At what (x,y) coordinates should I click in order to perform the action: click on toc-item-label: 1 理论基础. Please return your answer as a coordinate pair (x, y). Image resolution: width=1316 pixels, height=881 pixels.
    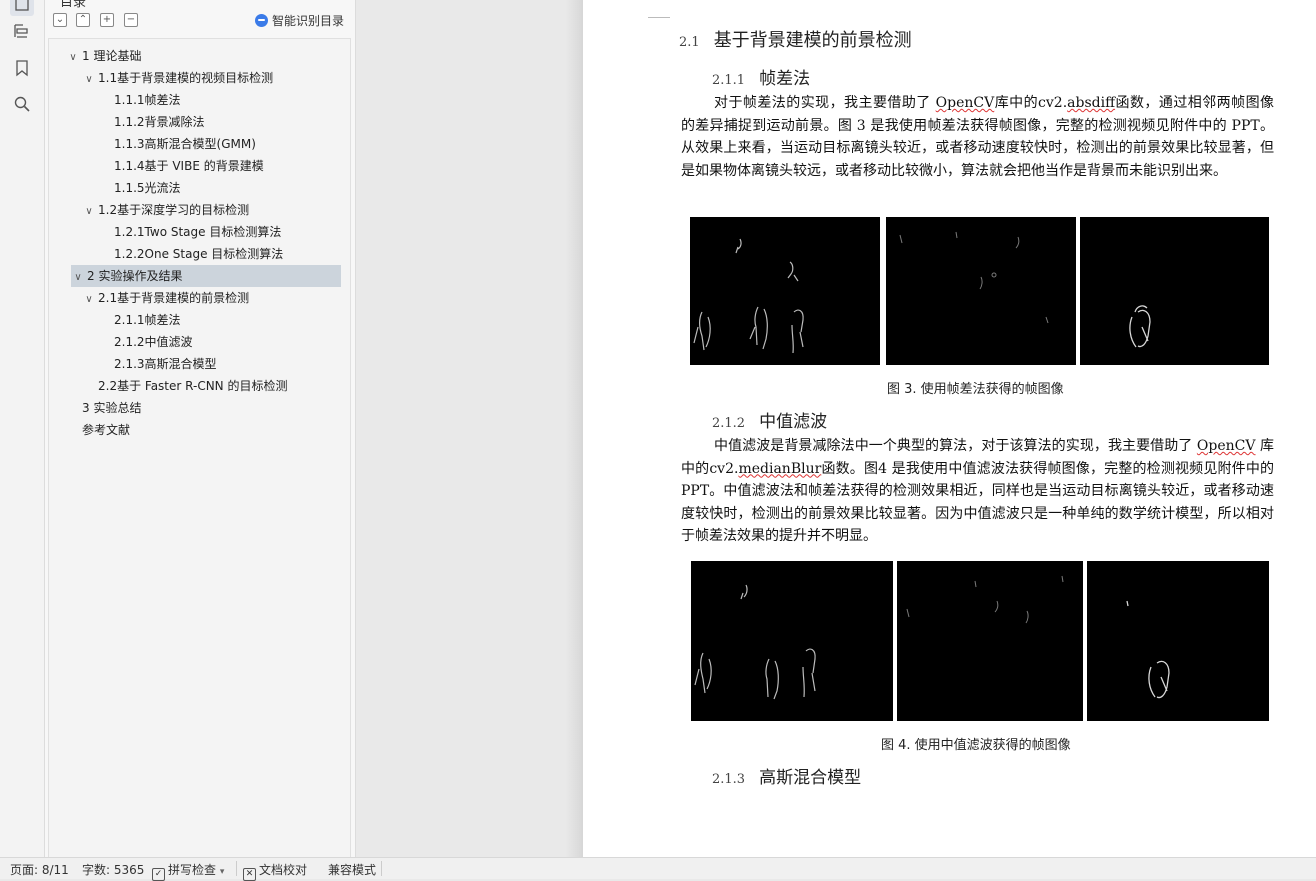
    Looking at the image, I should click on (112, 56).